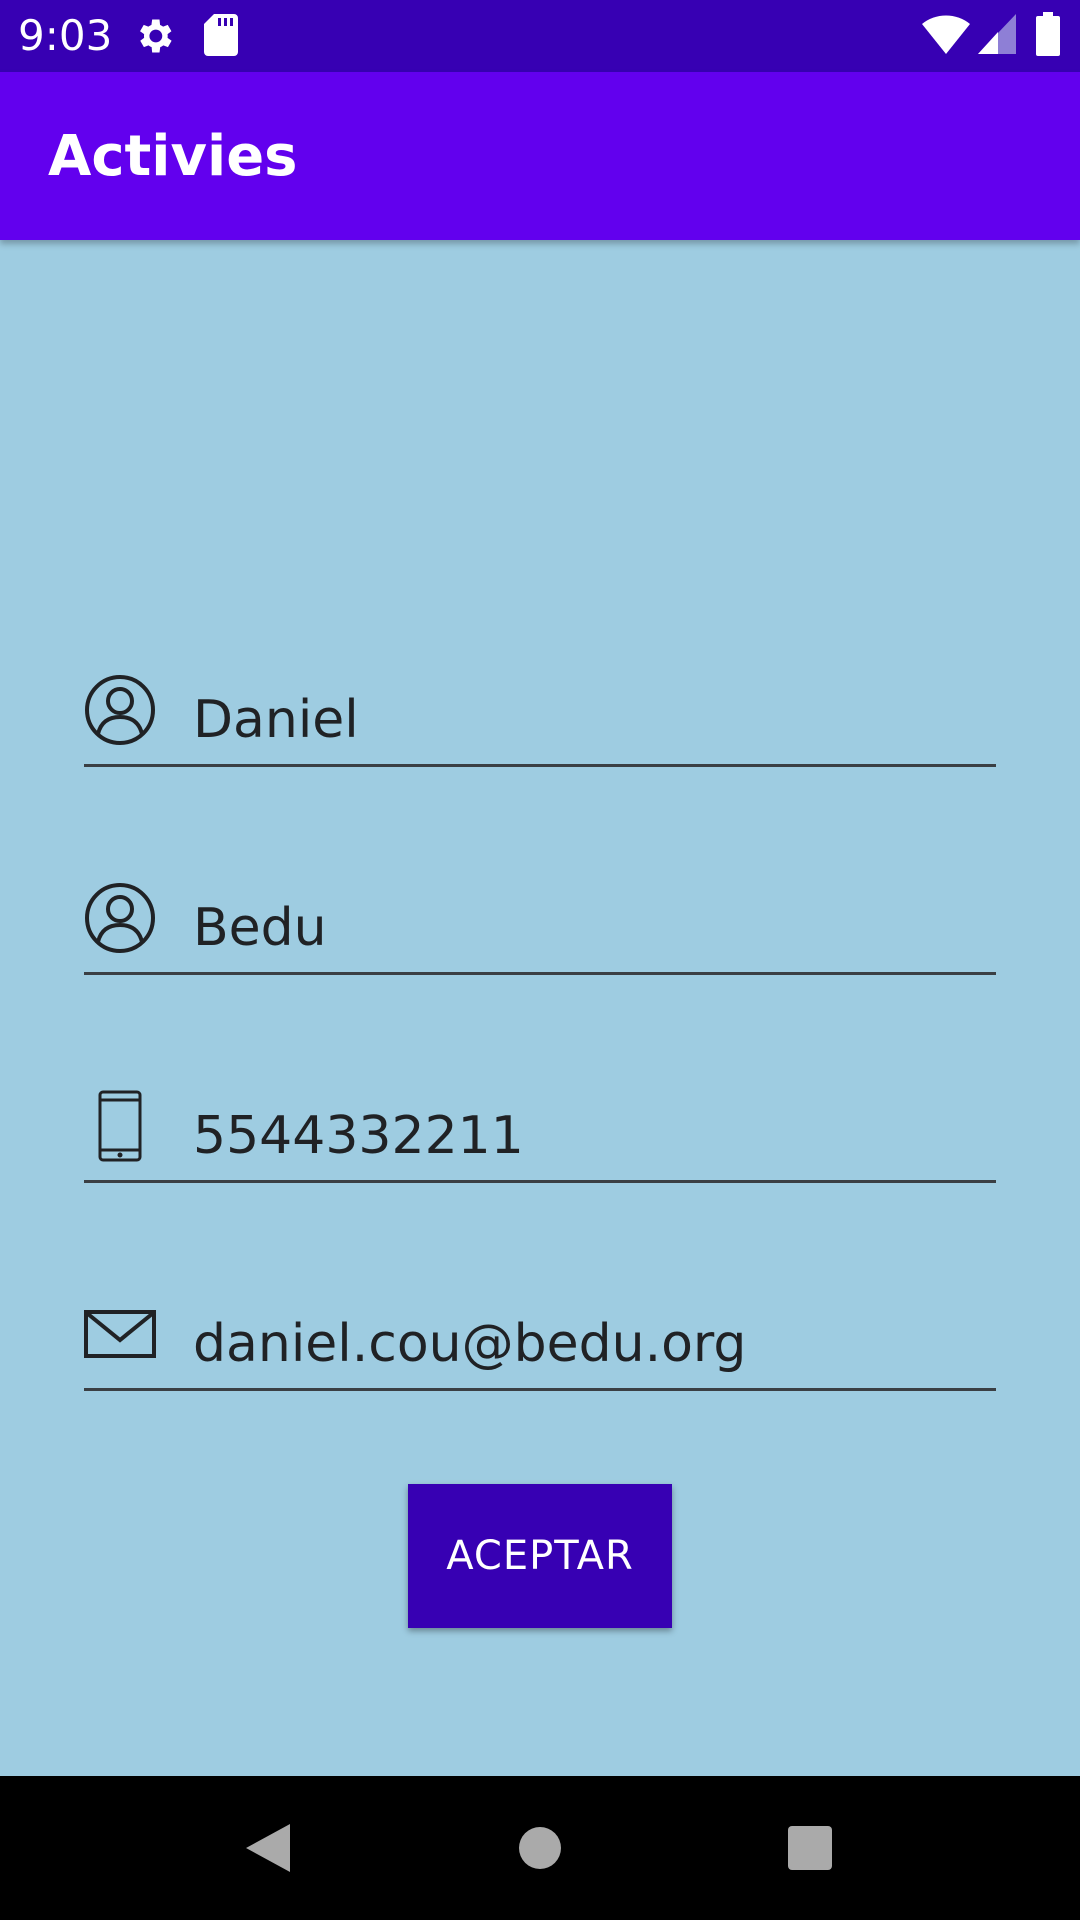 The image size is (1080, 1920). I want to click on recents-icon, so click(810, 1848).